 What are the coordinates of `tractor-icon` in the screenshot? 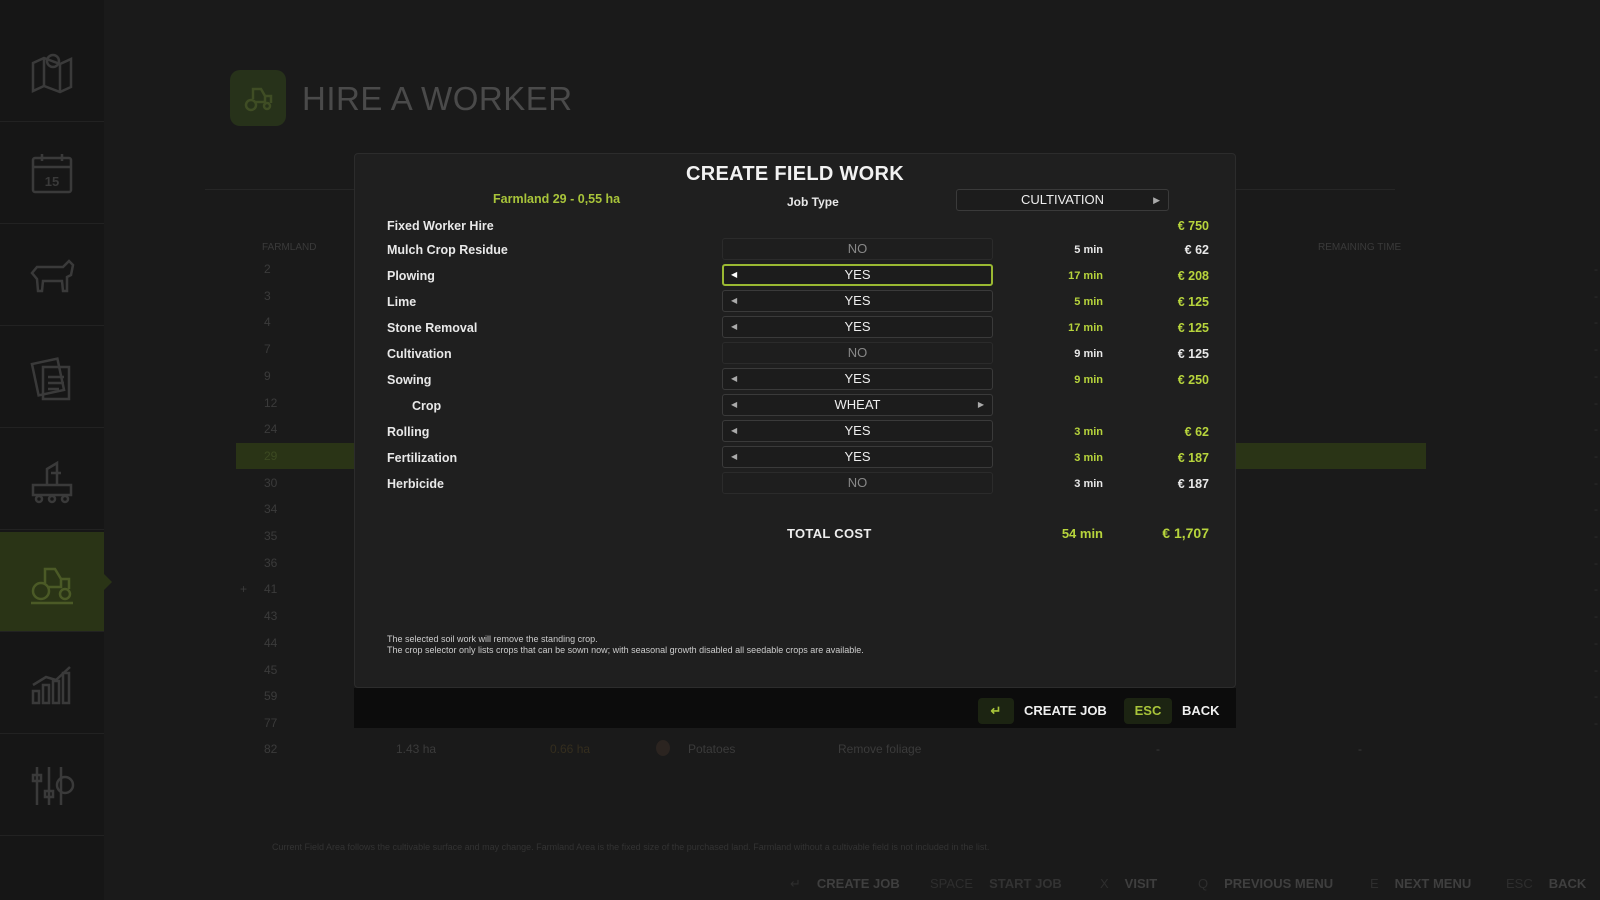 It's located at (258, 99).